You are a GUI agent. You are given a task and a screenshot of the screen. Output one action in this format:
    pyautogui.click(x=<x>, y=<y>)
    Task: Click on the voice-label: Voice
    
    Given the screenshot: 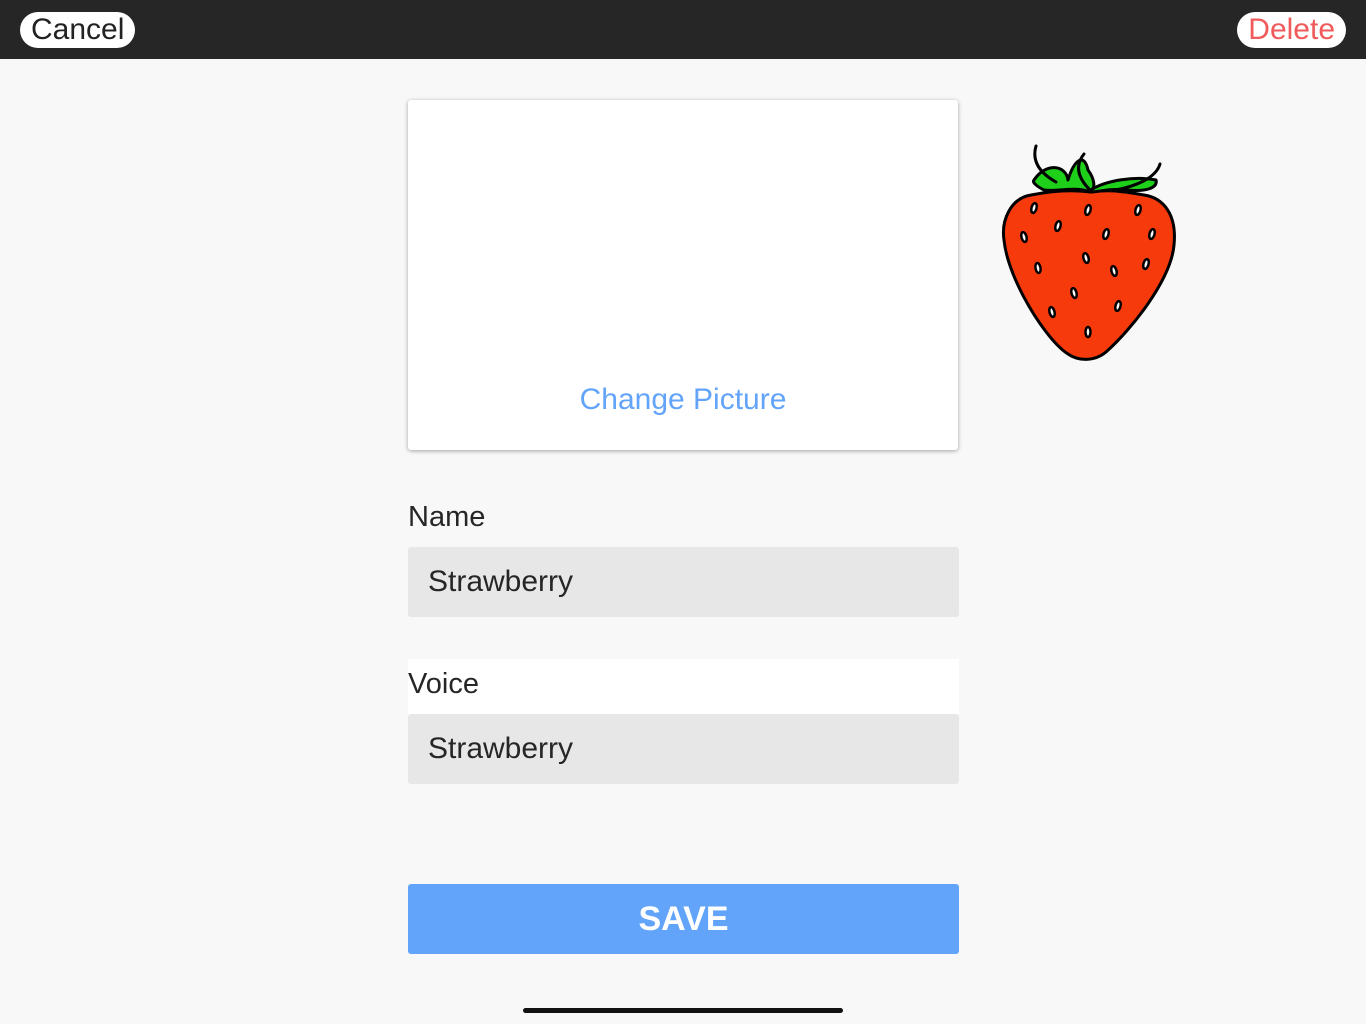 What is the action you would take?
    pyautogui.click(x=443, y=684)
    